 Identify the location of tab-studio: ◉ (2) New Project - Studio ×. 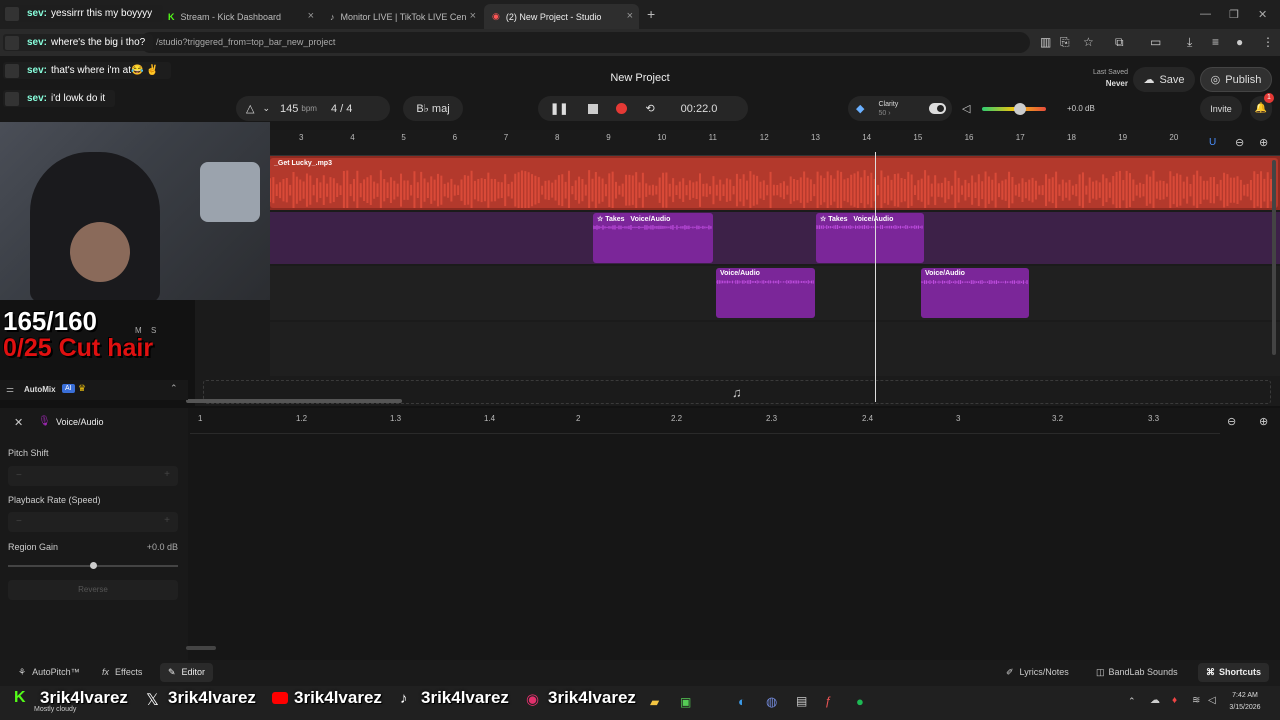
(561, 16).